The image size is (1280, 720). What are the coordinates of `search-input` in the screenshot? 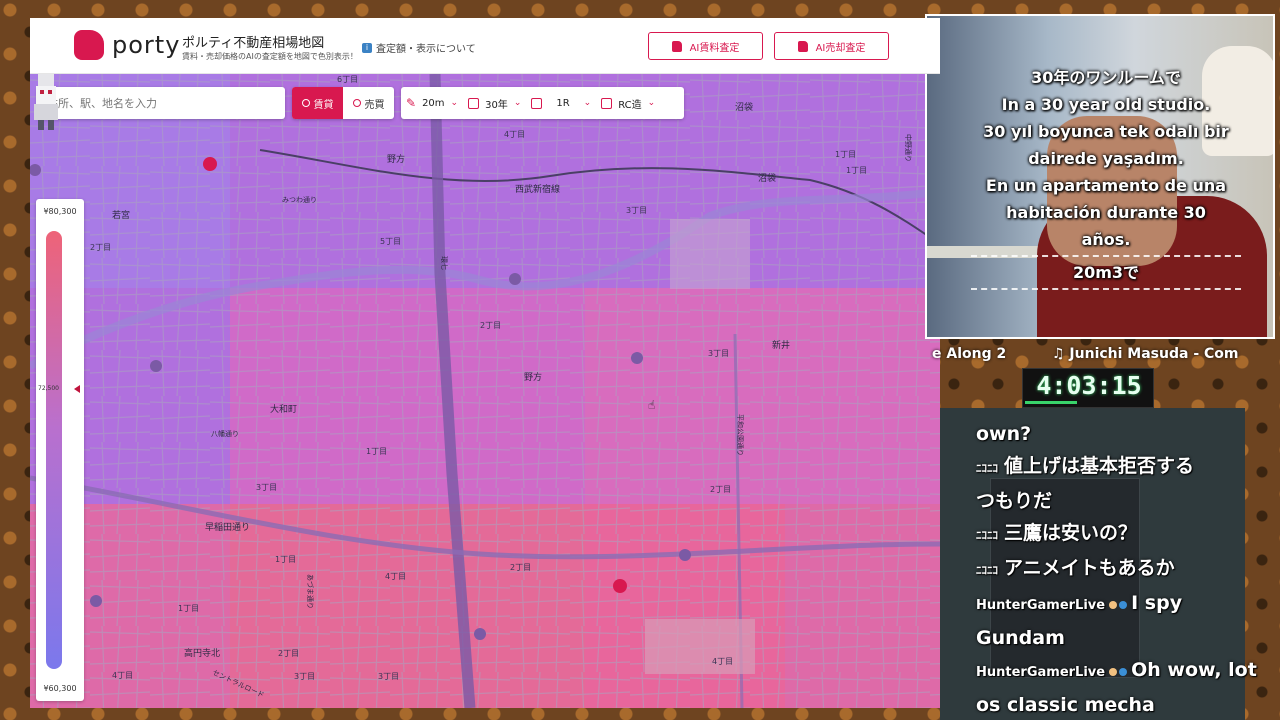 It's located at (147, 103).